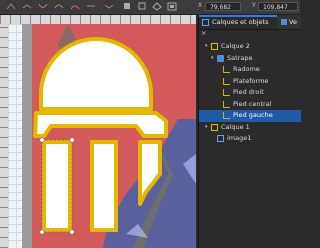 This screenshot has height=248, width=320. Describe the element at coordinates (150, 7) in the screenshot. I see `toolbar: X 79,682 Y 109,847` at that location.